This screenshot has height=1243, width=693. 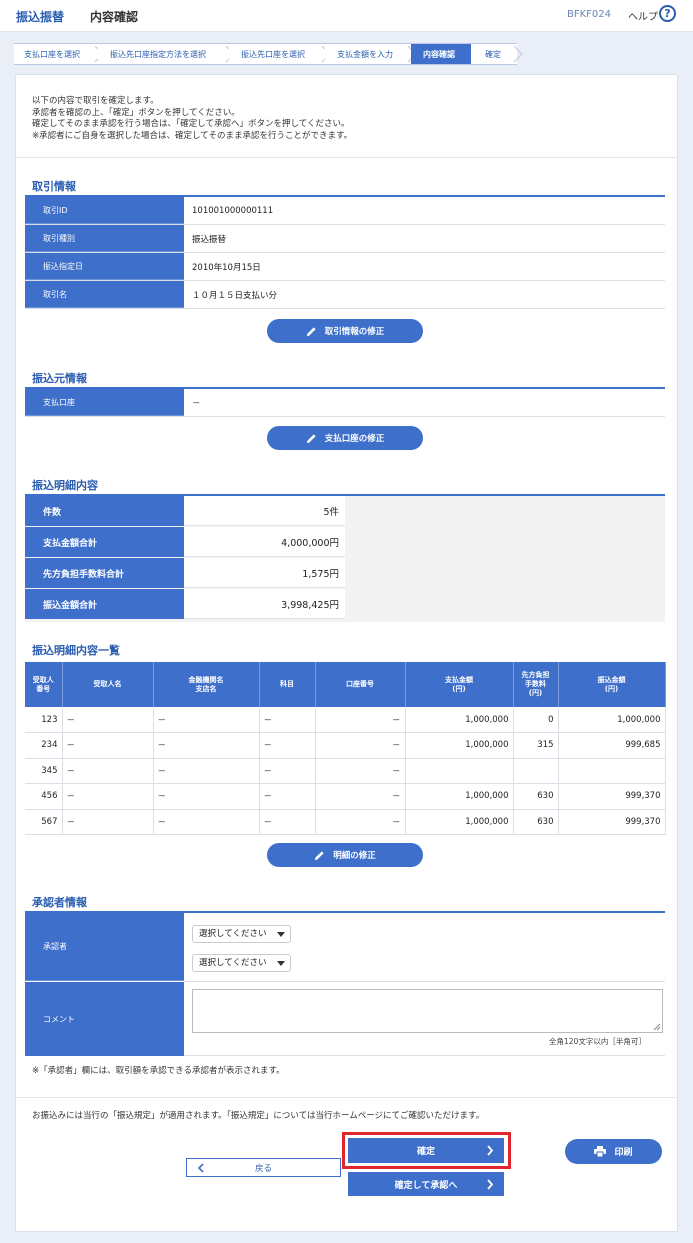 I want to click on table-row: 123 －－－－ 1,000,000 0 1,000,000, so click(x=345, y=720).